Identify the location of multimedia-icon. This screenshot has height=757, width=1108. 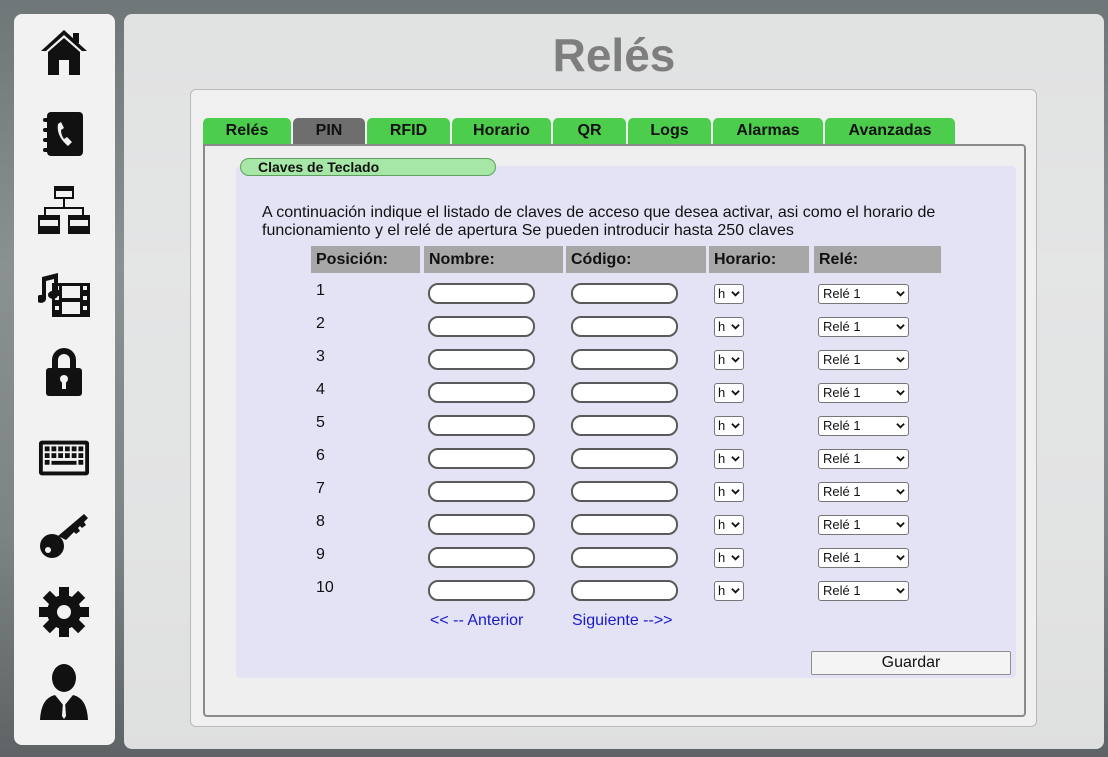
(64, 294).